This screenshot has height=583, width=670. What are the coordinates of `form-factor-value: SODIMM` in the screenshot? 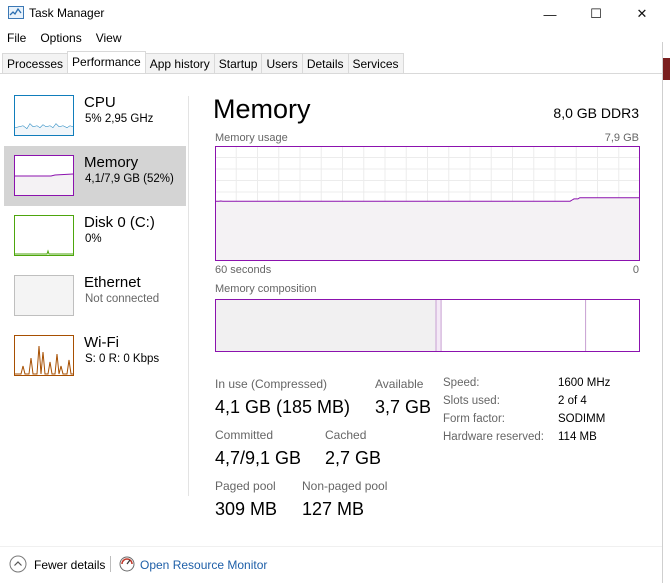 It's located at (582, 419).